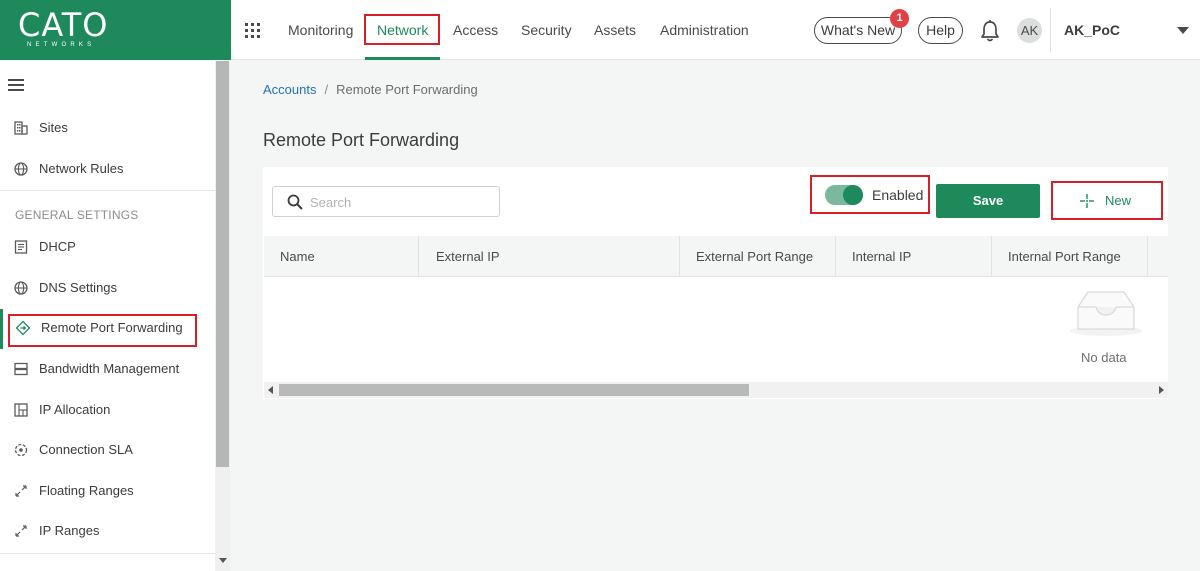  I want to click on building-icon, so click(21, 128).